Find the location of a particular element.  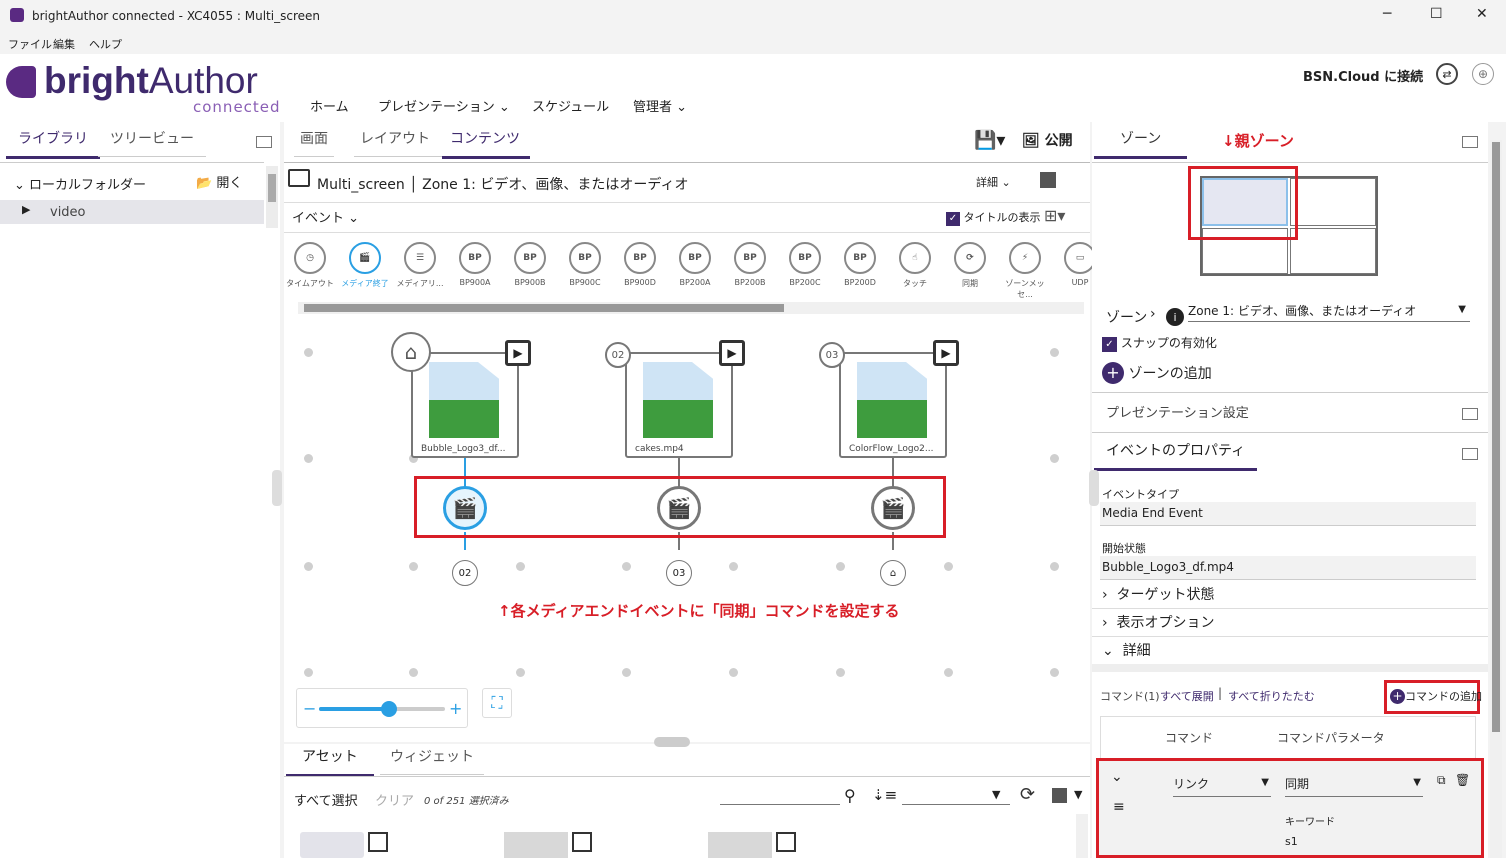

publish-button: 🖼 公開 is located at coordinates (1047, 140).